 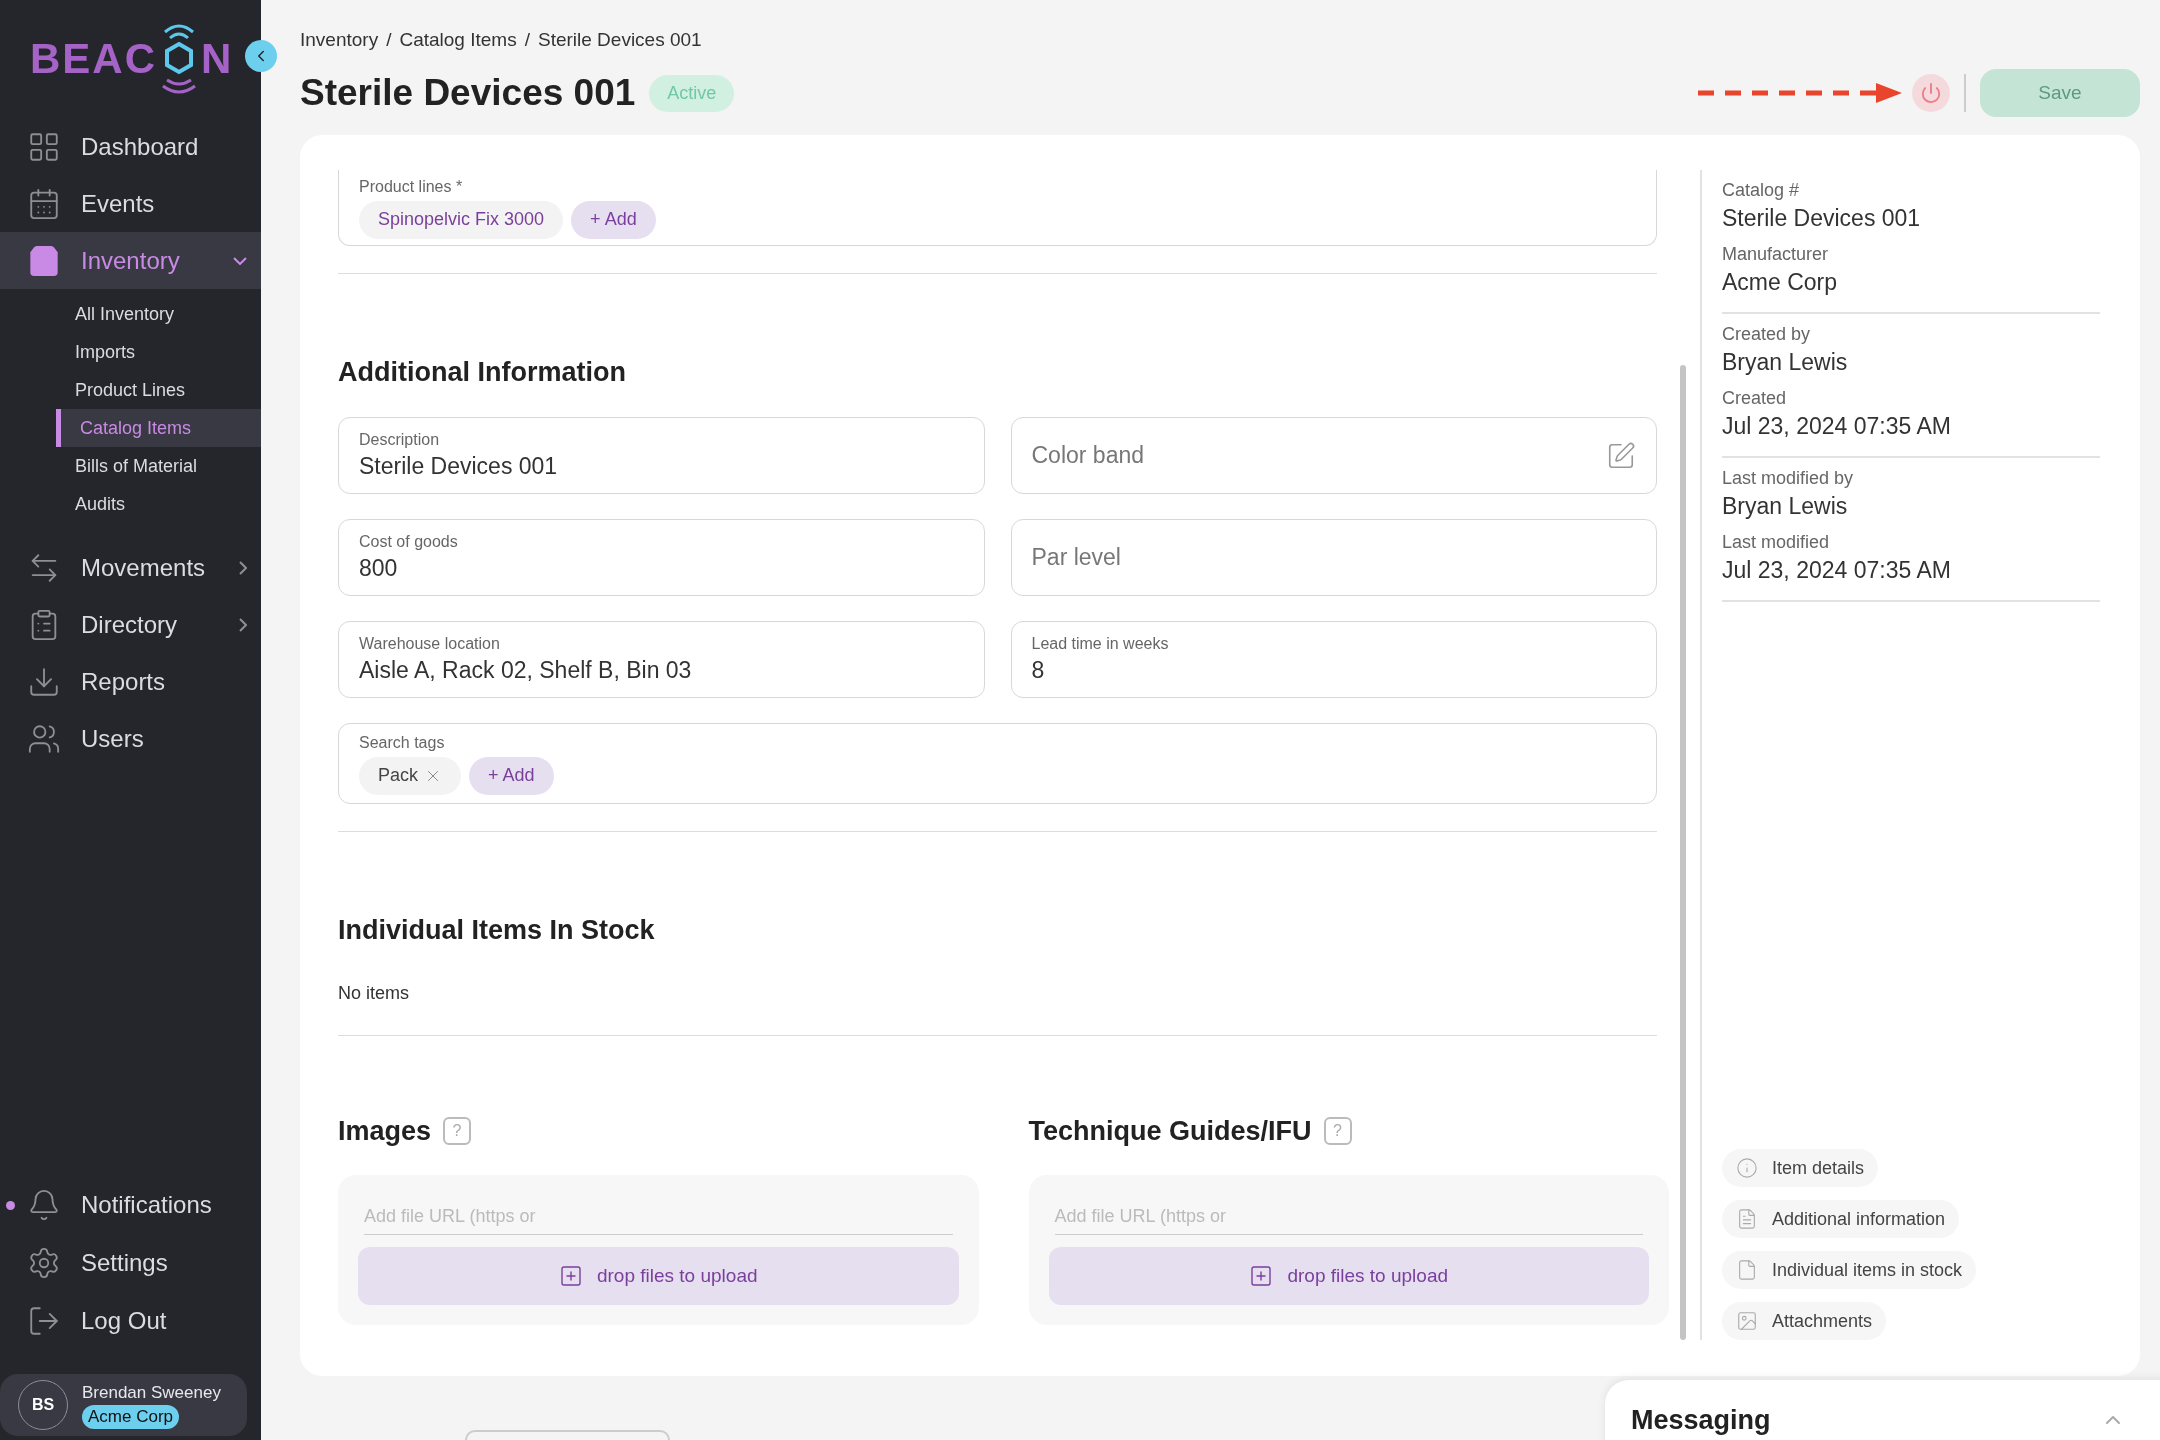 What do you see at coordinates (1761, 190) in the screenshot?
I see `detail-label: Catalog #` at bounding box center [1761, 190].